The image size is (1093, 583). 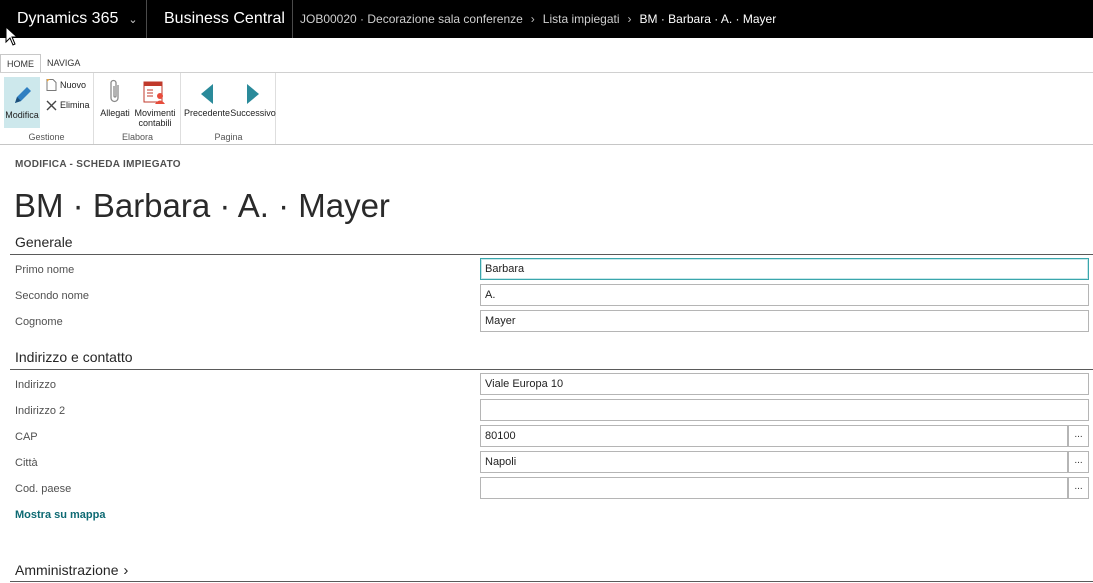 I want to click on nuovo-button: Nuovo, so click(x=65, y=85).